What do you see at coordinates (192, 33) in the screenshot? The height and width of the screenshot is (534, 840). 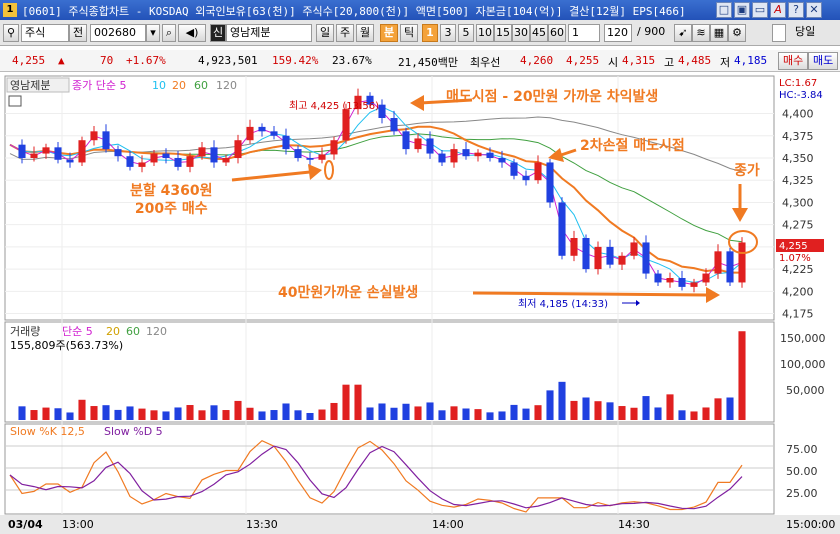 I see `speaker-icon: ◀)` at bounding box center [192, 33].